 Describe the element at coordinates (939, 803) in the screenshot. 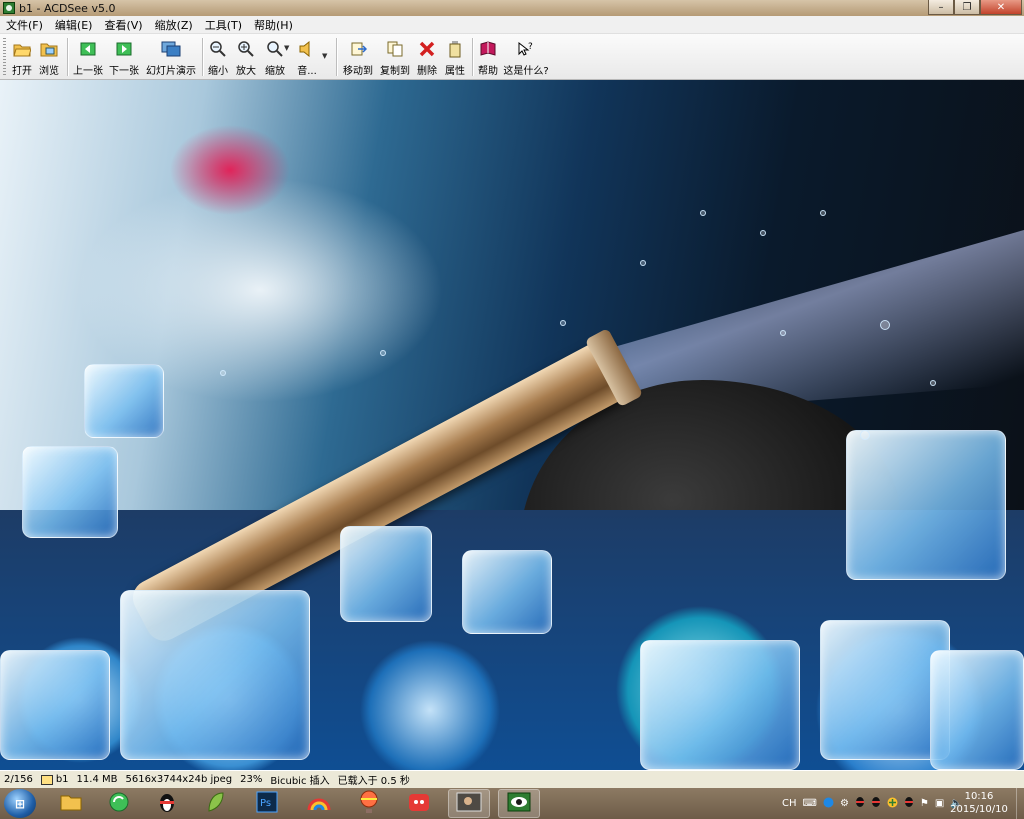

I see `network-tray-icon: ▣` at that location.